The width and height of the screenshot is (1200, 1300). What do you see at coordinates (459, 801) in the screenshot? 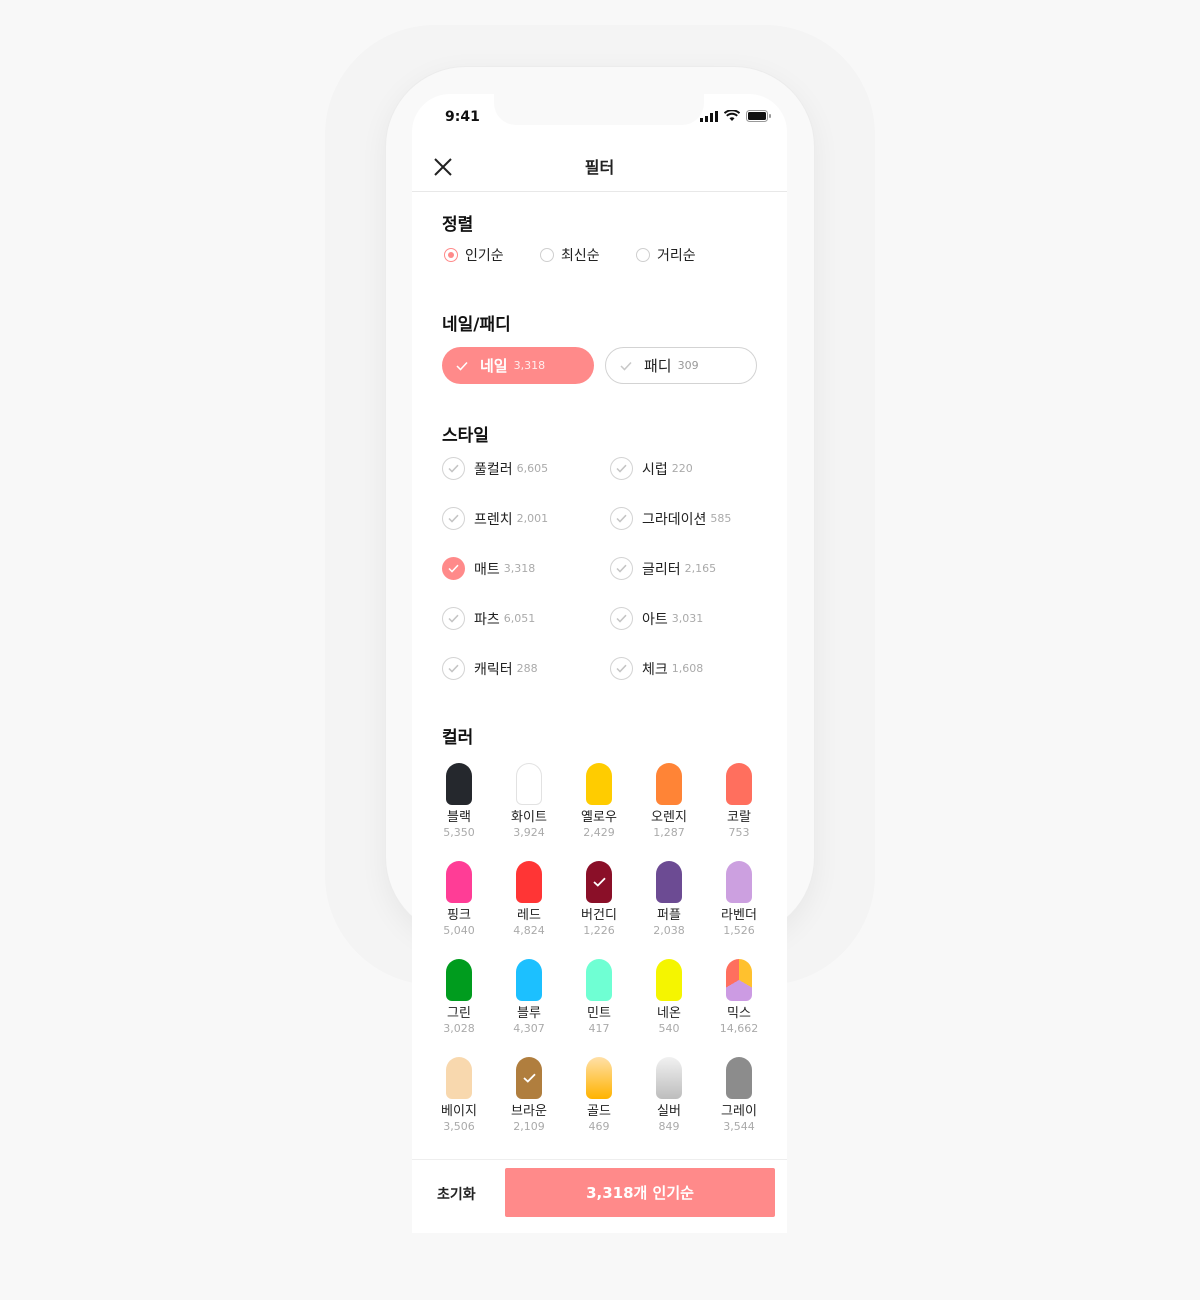
I see `color-option: 블랙 5,350` at bounding box center [459, 801].